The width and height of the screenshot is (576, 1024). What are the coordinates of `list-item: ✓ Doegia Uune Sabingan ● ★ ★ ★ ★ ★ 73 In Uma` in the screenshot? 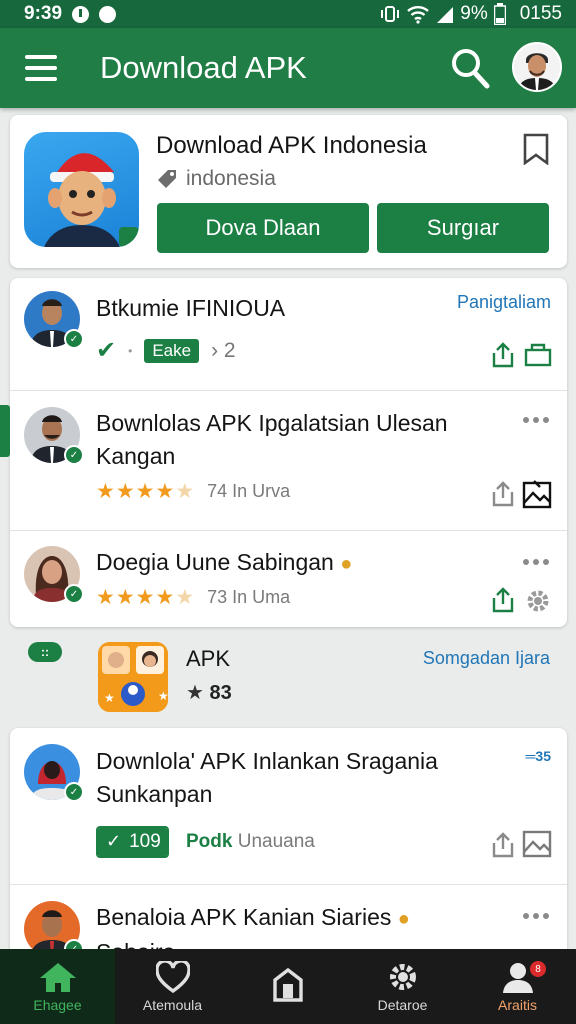 It's located at (288, 579).